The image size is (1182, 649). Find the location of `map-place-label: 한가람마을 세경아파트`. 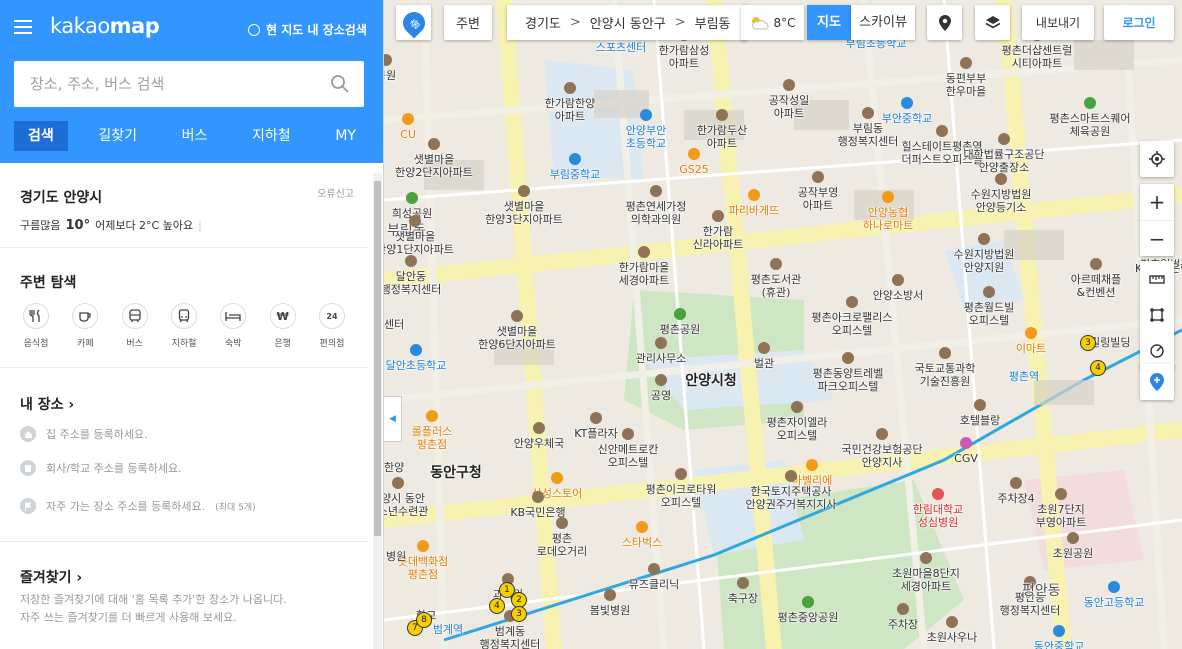

map-place-label: 한가람마을 세경아파트 is located at coordinates (644, 274).